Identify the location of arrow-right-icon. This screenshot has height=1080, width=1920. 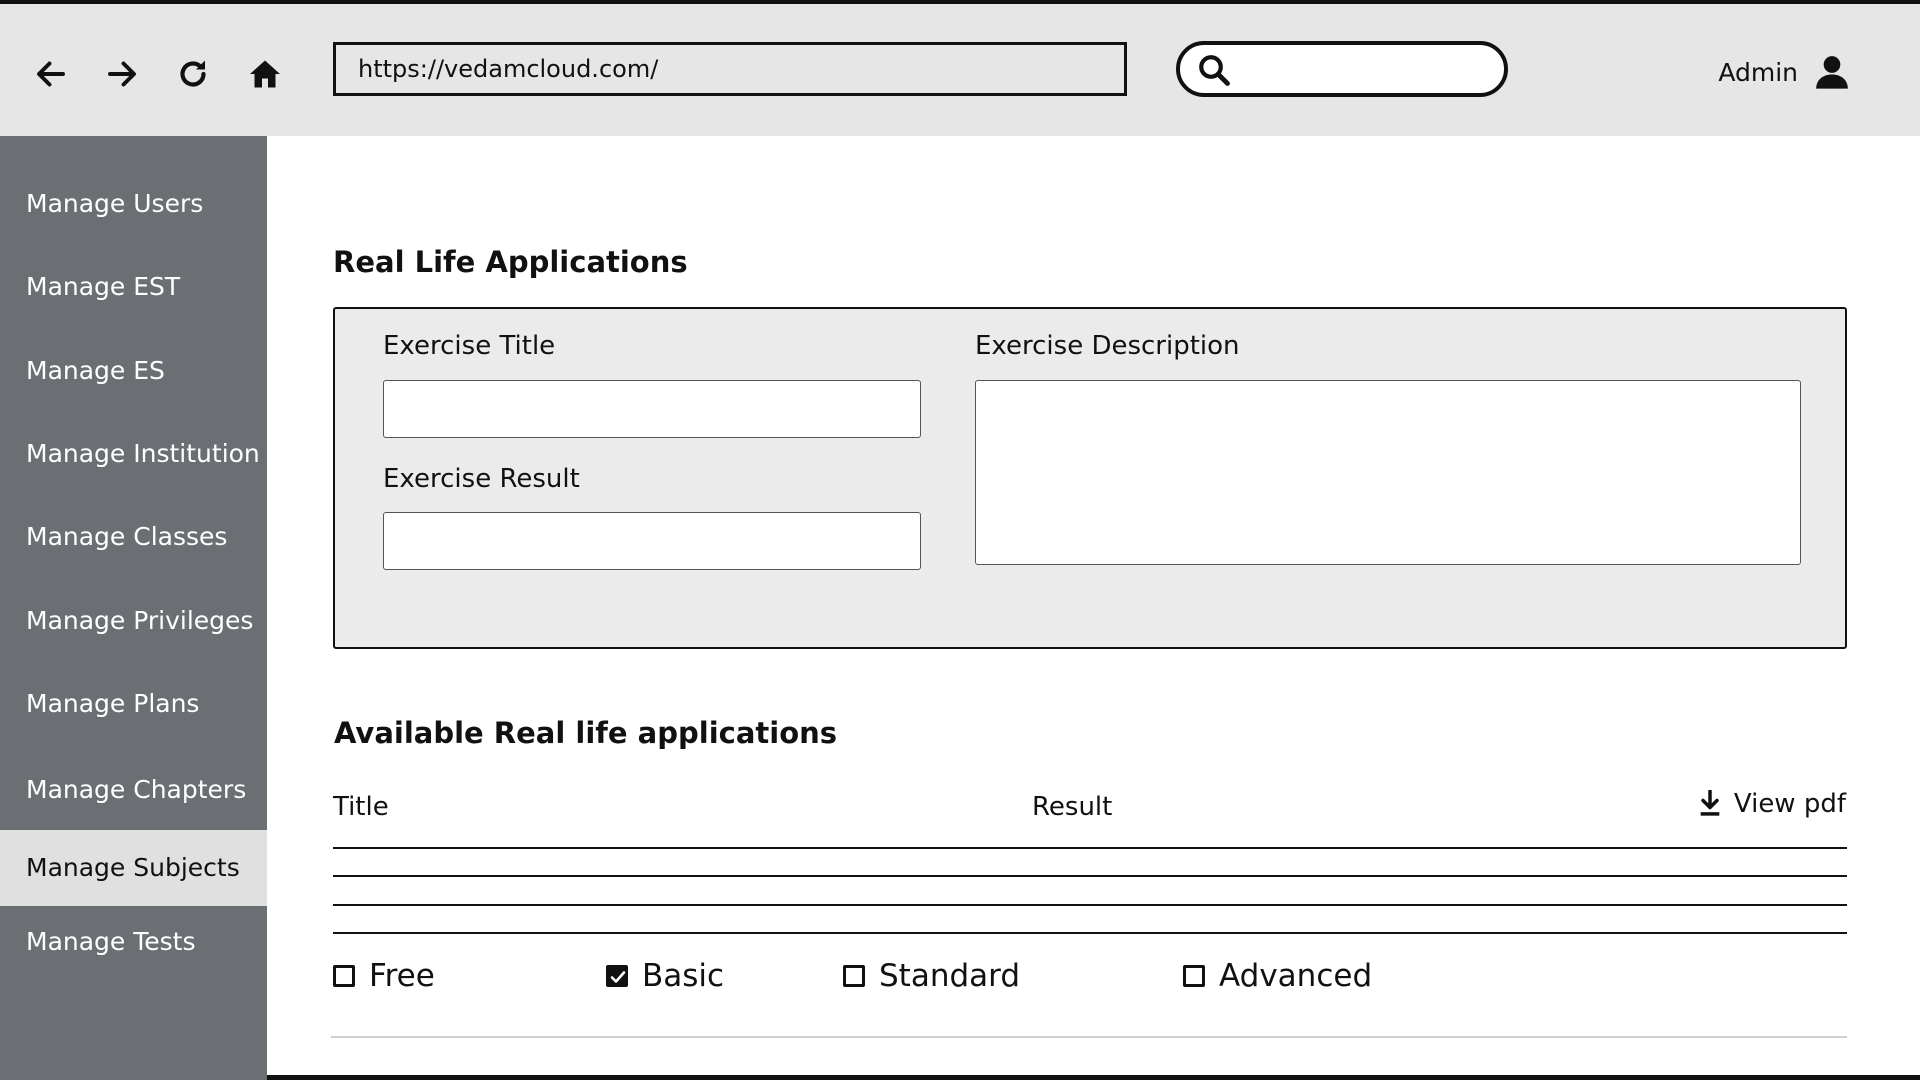
(122, 74).